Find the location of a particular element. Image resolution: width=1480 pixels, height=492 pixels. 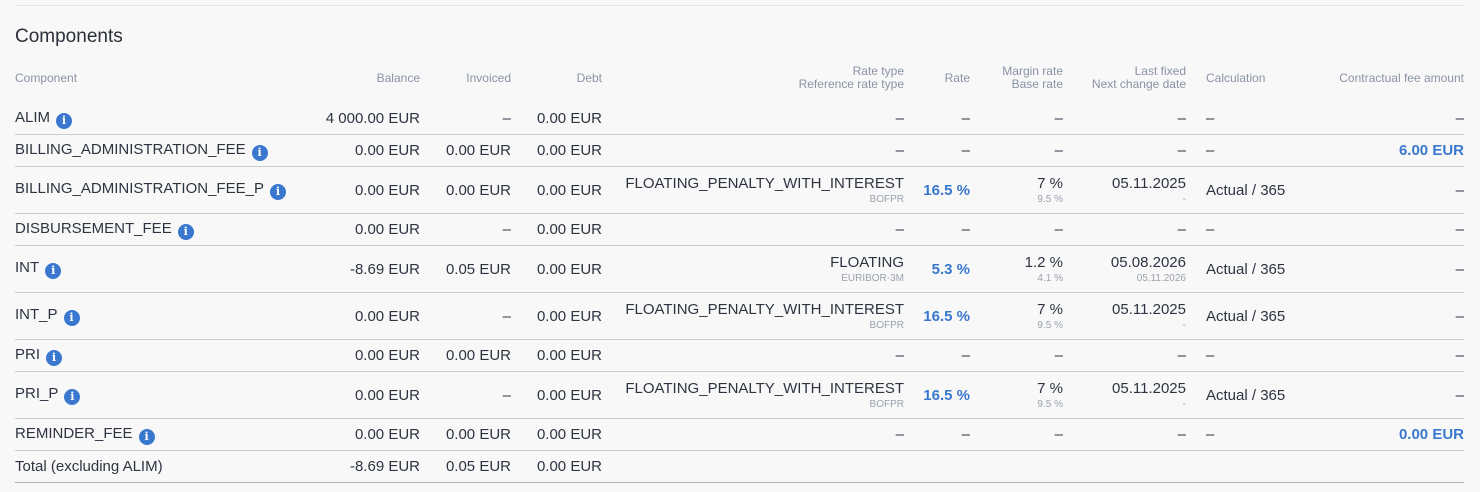

balance-cell: 0.00 EUR is located at coordinates (362, 190).